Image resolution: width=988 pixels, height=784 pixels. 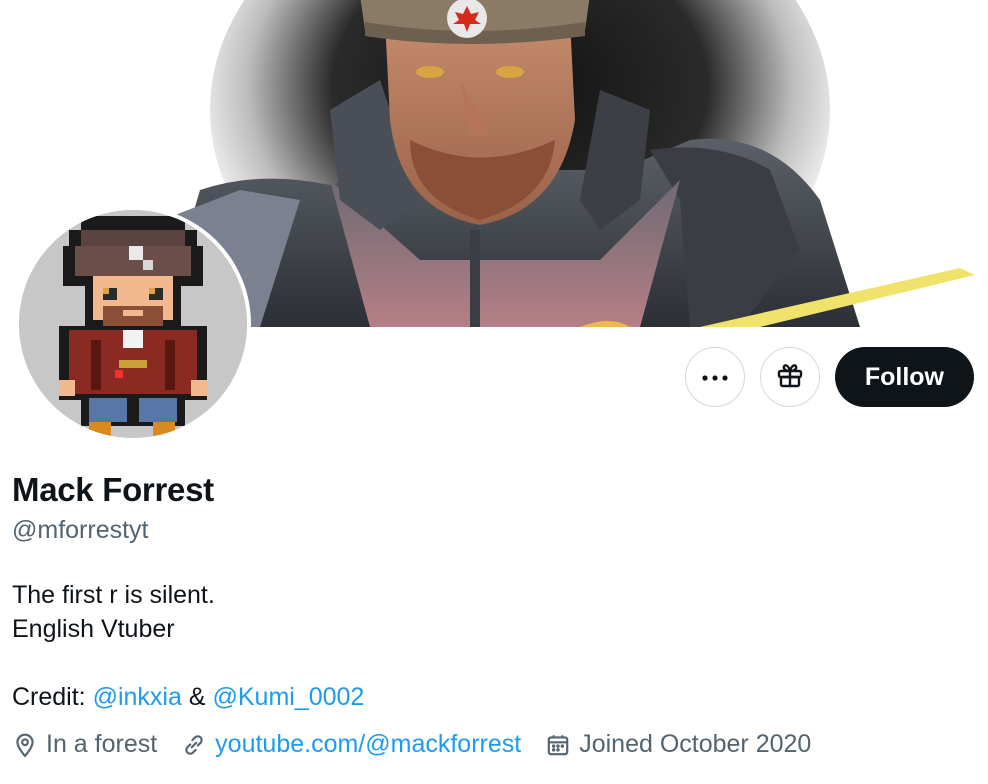 What do you see at coordinates (197, 697) in the screenshot?
I see `credit-ampersand: &` at bounding box center [197, 697].